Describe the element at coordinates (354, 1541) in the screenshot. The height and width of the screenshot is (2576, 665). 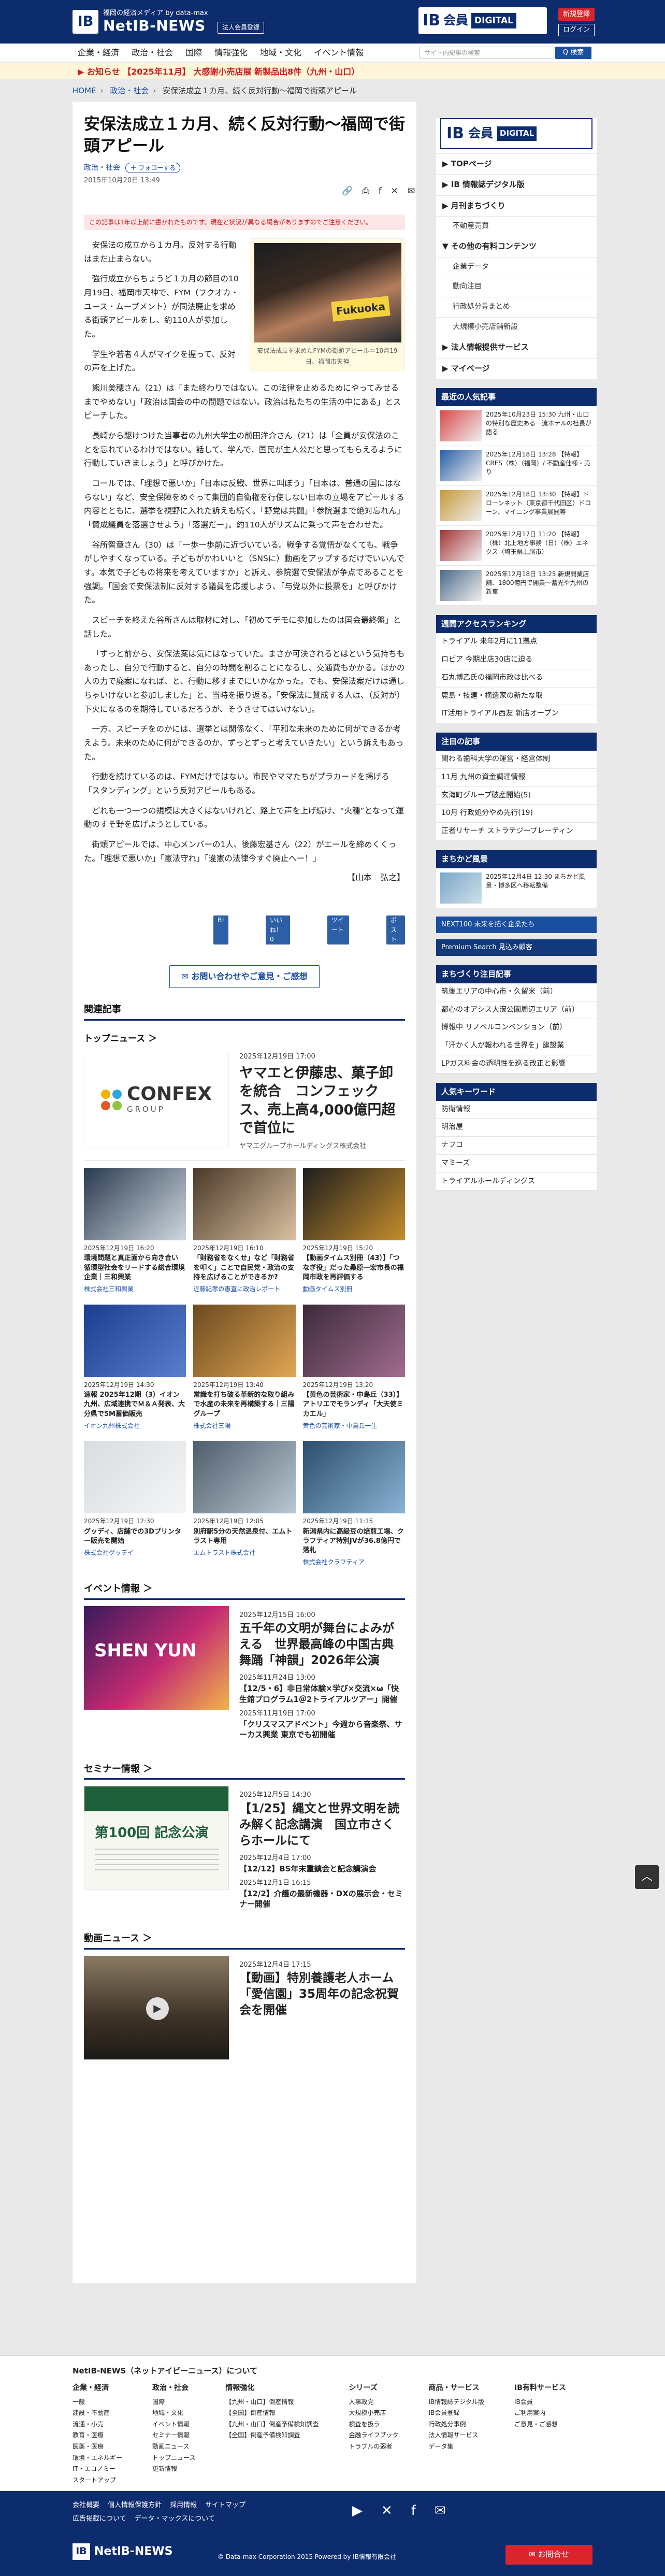
I see `news-card-title: 新潟県内に高級豆の焙煎工場、クラフティア特別JVが36.8億円で落札` at that location.